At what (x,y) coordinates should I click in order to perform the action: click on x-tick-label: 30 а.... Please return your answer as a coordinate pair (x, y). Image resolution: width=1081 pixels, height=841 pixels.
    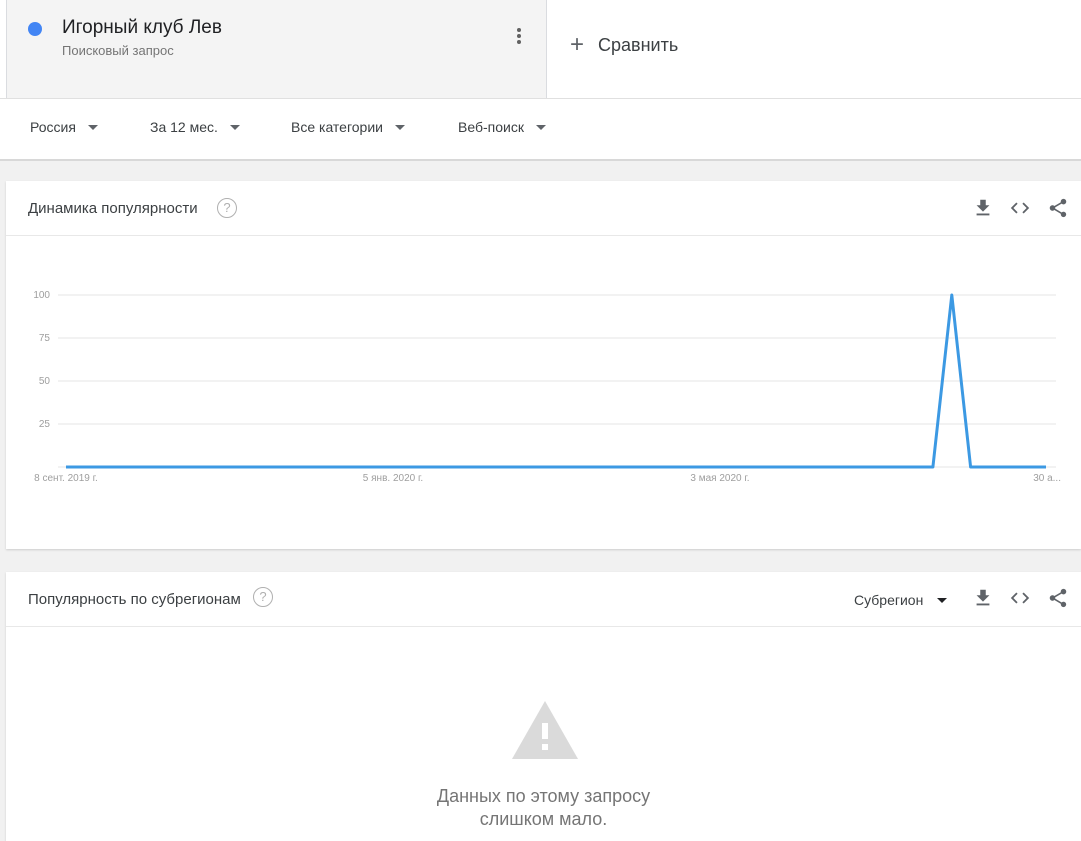
    Looking at the image, I should click on (1047, 478).